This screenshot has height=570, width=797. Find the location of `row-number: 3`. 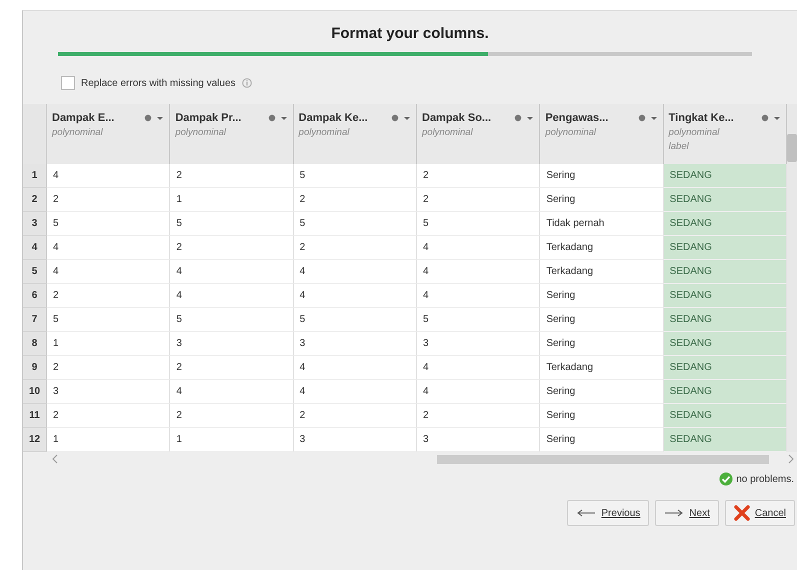

row-number: 3 is located at coordinates (35, 224).